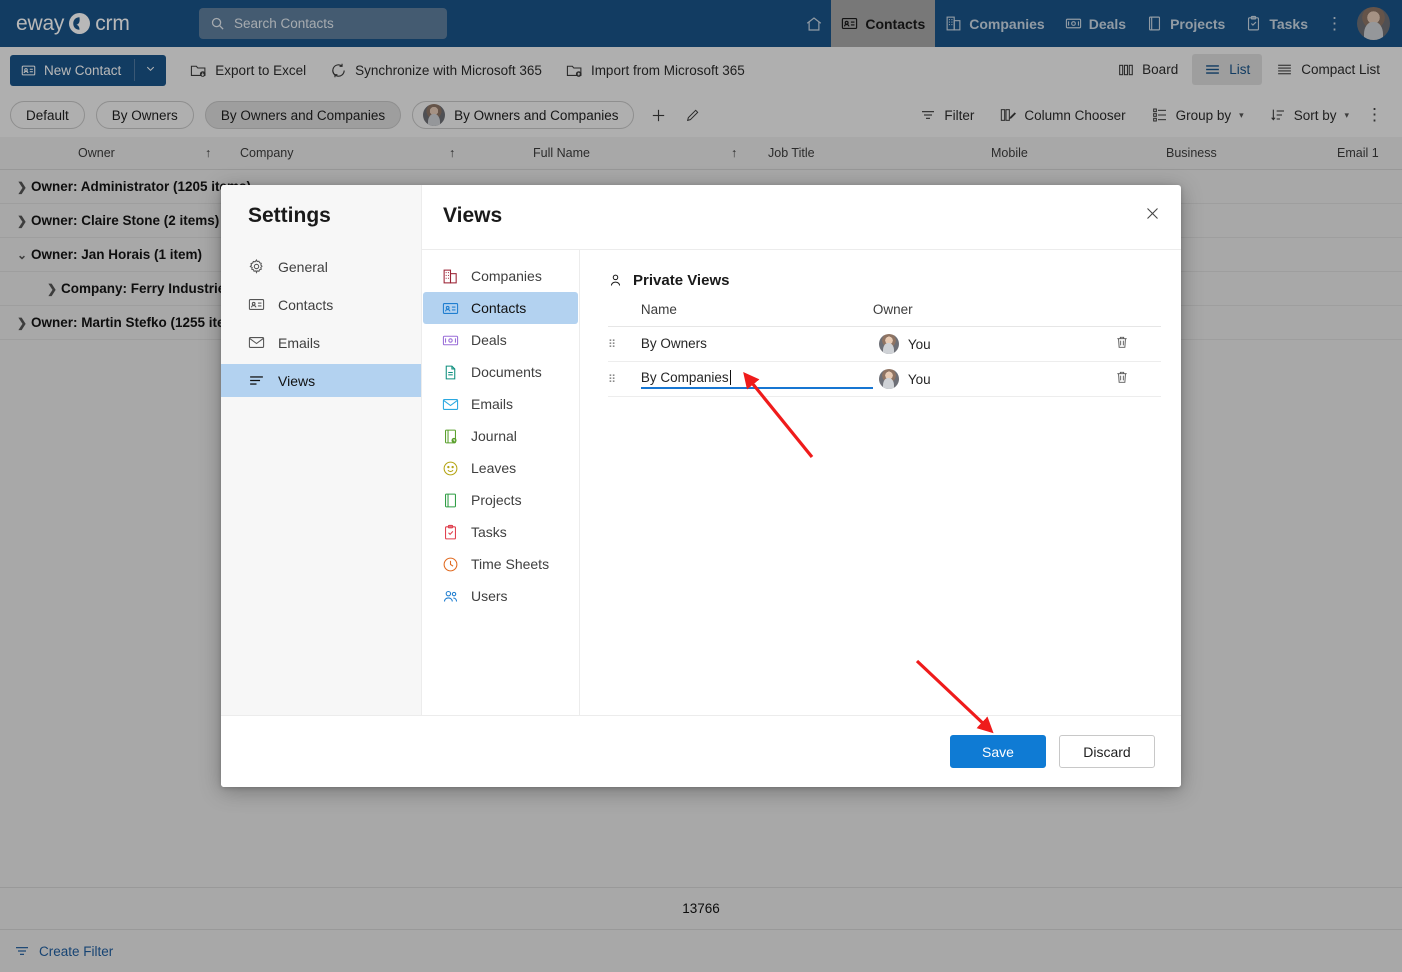 The width and height of the screenshot is (1402, 972). What do you see at coordinates (267, 153) in the screenshot?
I see `column-header-company: Company` at bounding box center [267, 153].